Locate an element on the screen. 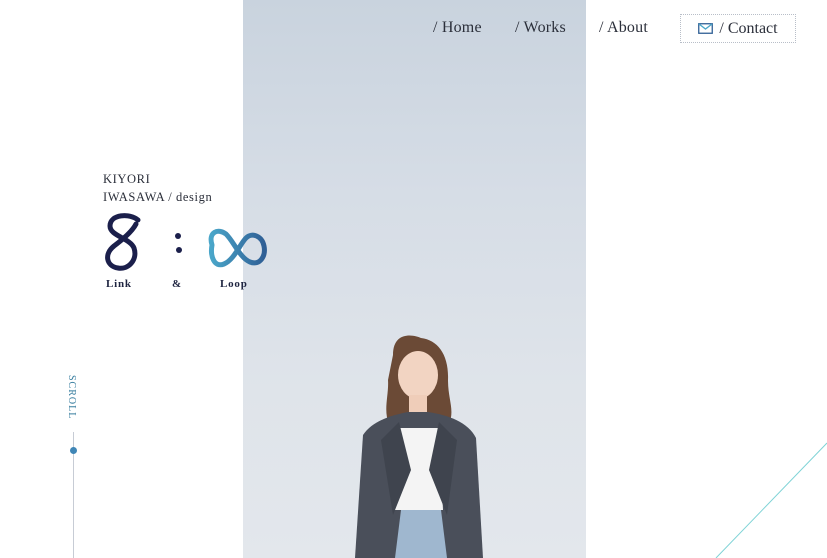 Image resolution: width=827 pixels, height=558 pixels. eight-glyph is located at coordinates (123, 242).